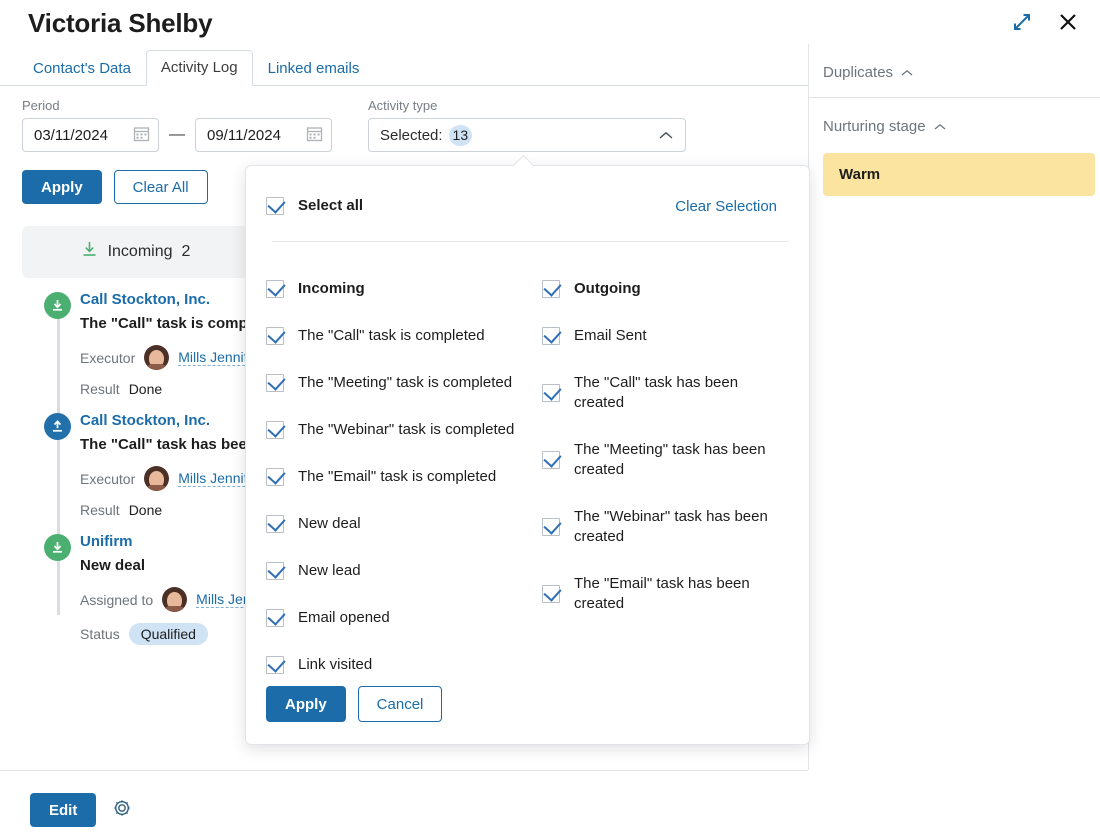 The height and width of the screenshot is (839, 1100). I want to click on clear-all-button: Clear All, so click(160, 187).